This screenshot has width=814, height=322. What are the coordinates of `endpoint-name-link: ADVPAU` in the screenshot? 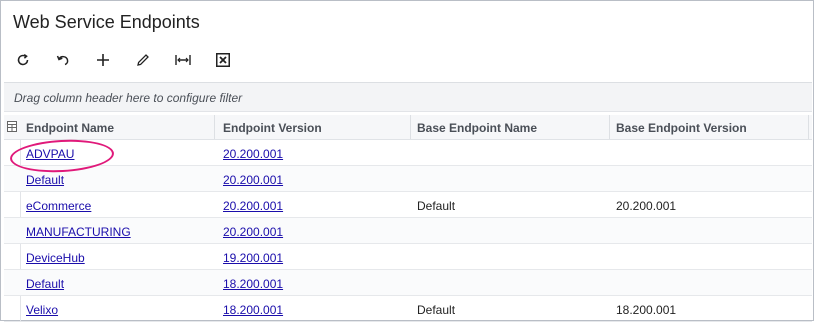 It's located at (50, 154).